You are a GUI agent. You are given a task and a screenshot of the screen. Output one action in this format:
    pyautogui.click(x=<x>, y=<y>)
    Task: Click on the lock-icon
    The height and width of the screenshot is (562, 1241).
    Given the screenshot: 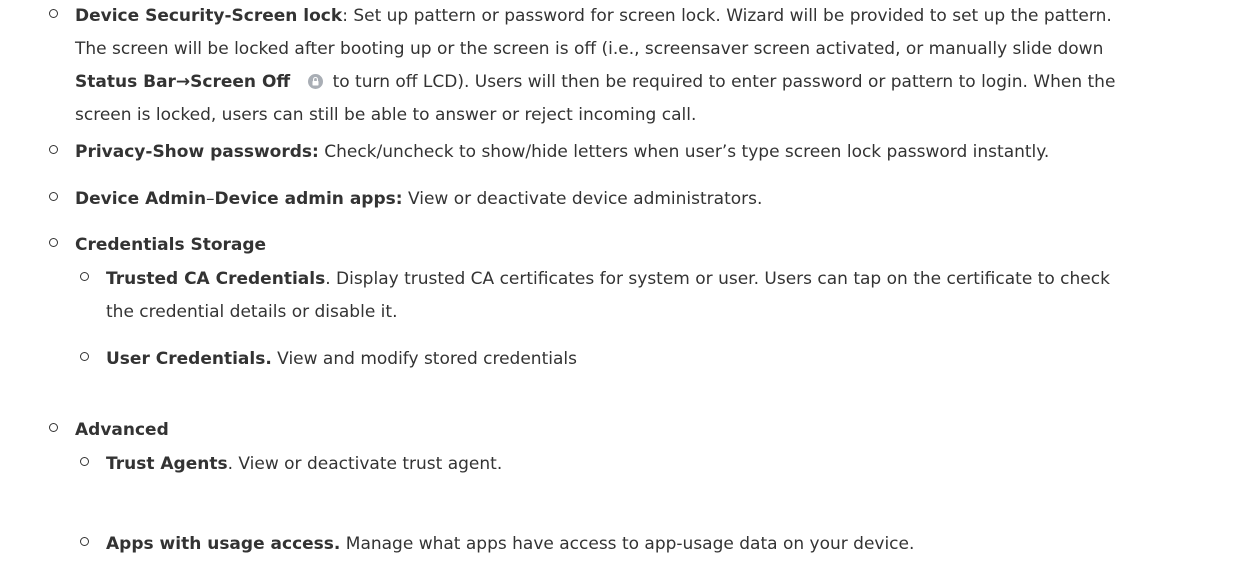 What is the action you would take?
    pyautogui.click(x=316, y=81)
    